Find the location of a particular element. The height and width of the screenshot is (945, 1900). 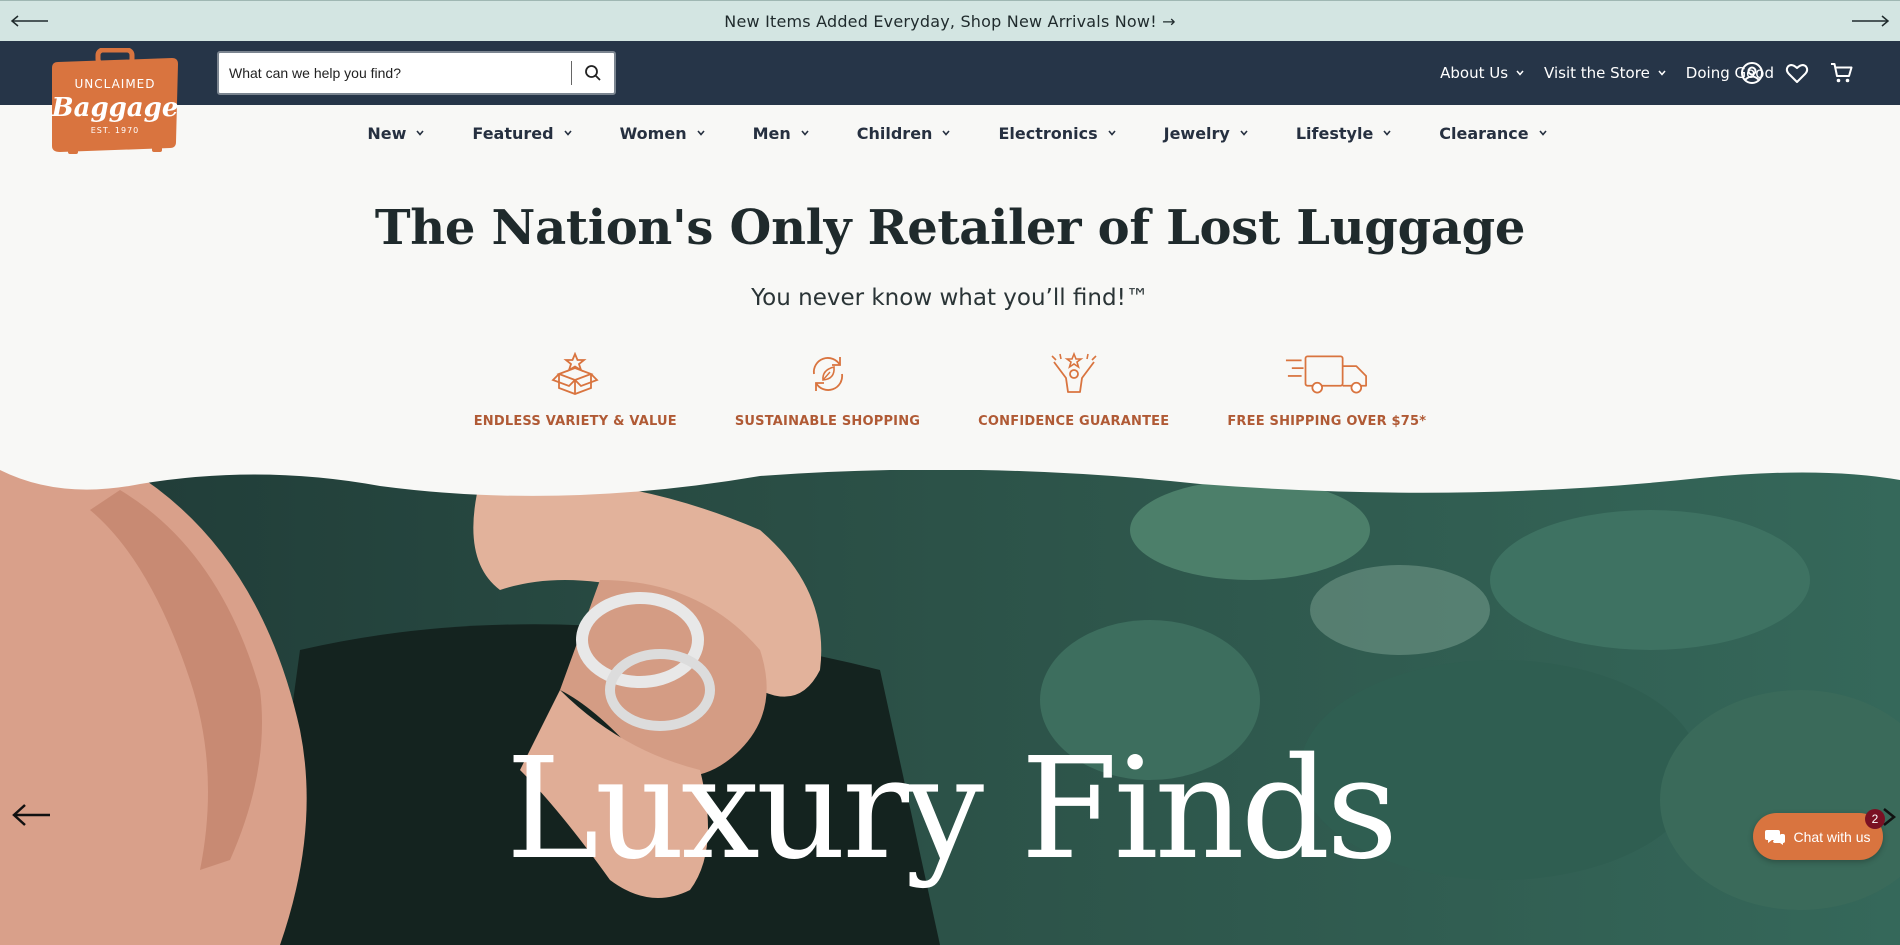

header-nav-visit-store: Visit the Store is located at coordinates (1605, 73).